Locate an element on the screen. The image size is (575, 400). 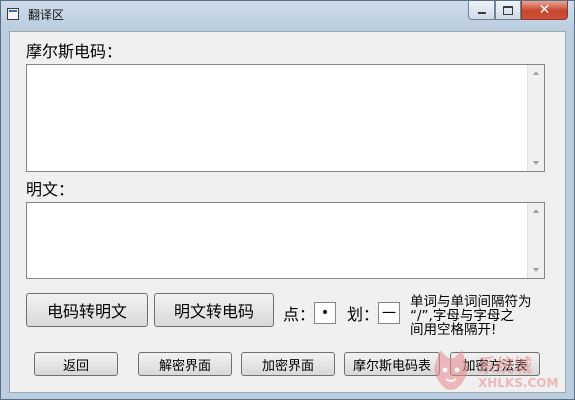
app-window-icon is located at coordinates (13, 14).